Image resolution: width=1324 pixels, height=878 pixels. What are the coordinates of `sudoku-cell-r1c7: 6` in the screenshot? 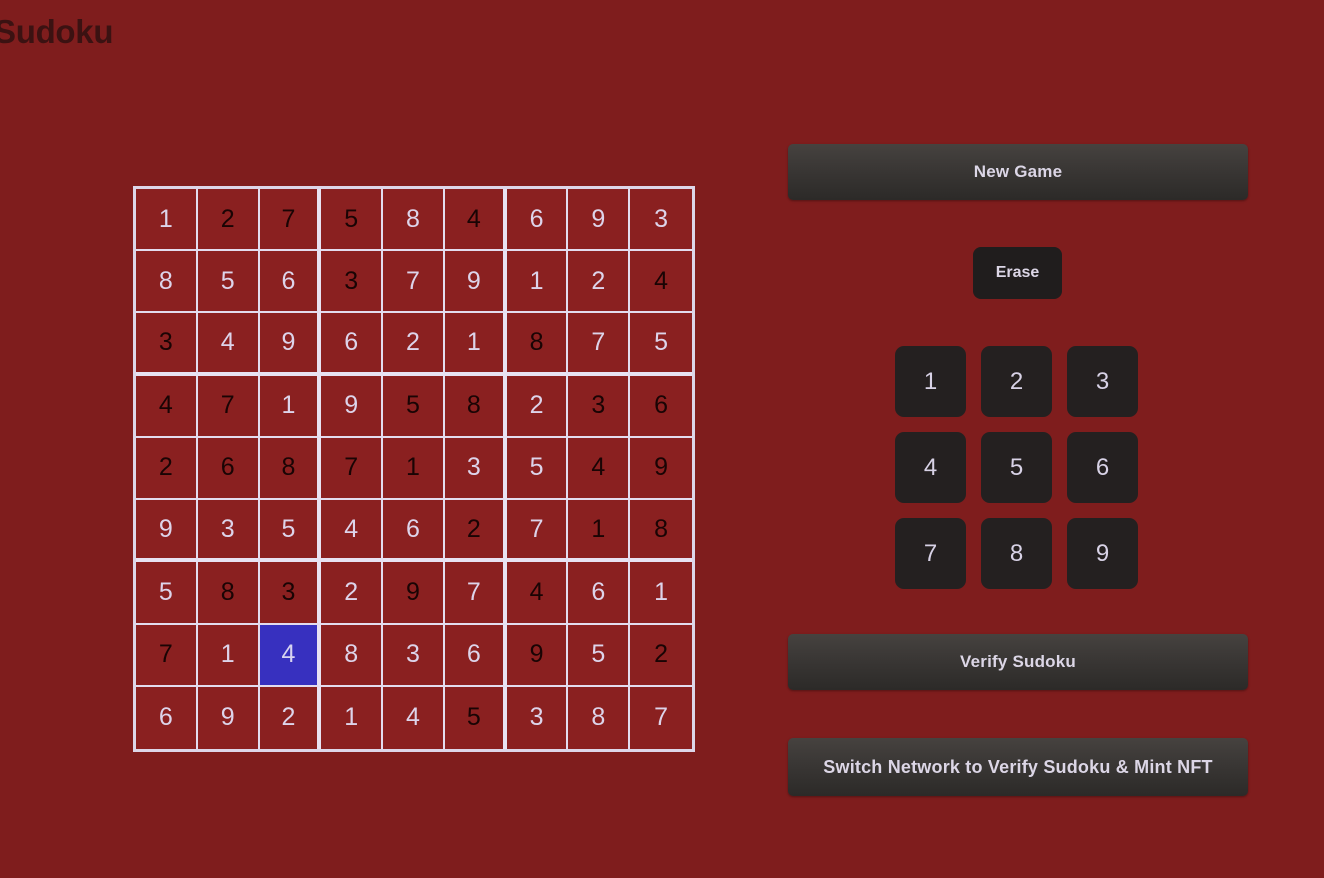 It's located at (537, 220).